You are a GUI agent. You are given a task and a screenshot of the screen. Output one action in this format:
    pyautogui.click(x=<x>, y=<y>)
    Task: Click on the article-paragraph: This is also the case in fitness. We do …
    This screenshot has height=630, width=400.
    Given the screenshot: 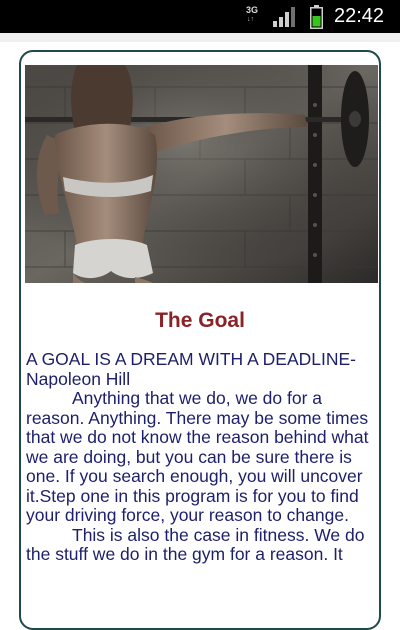 What is the action you would take?
    pyautogui.click(x=195, y=544)
    